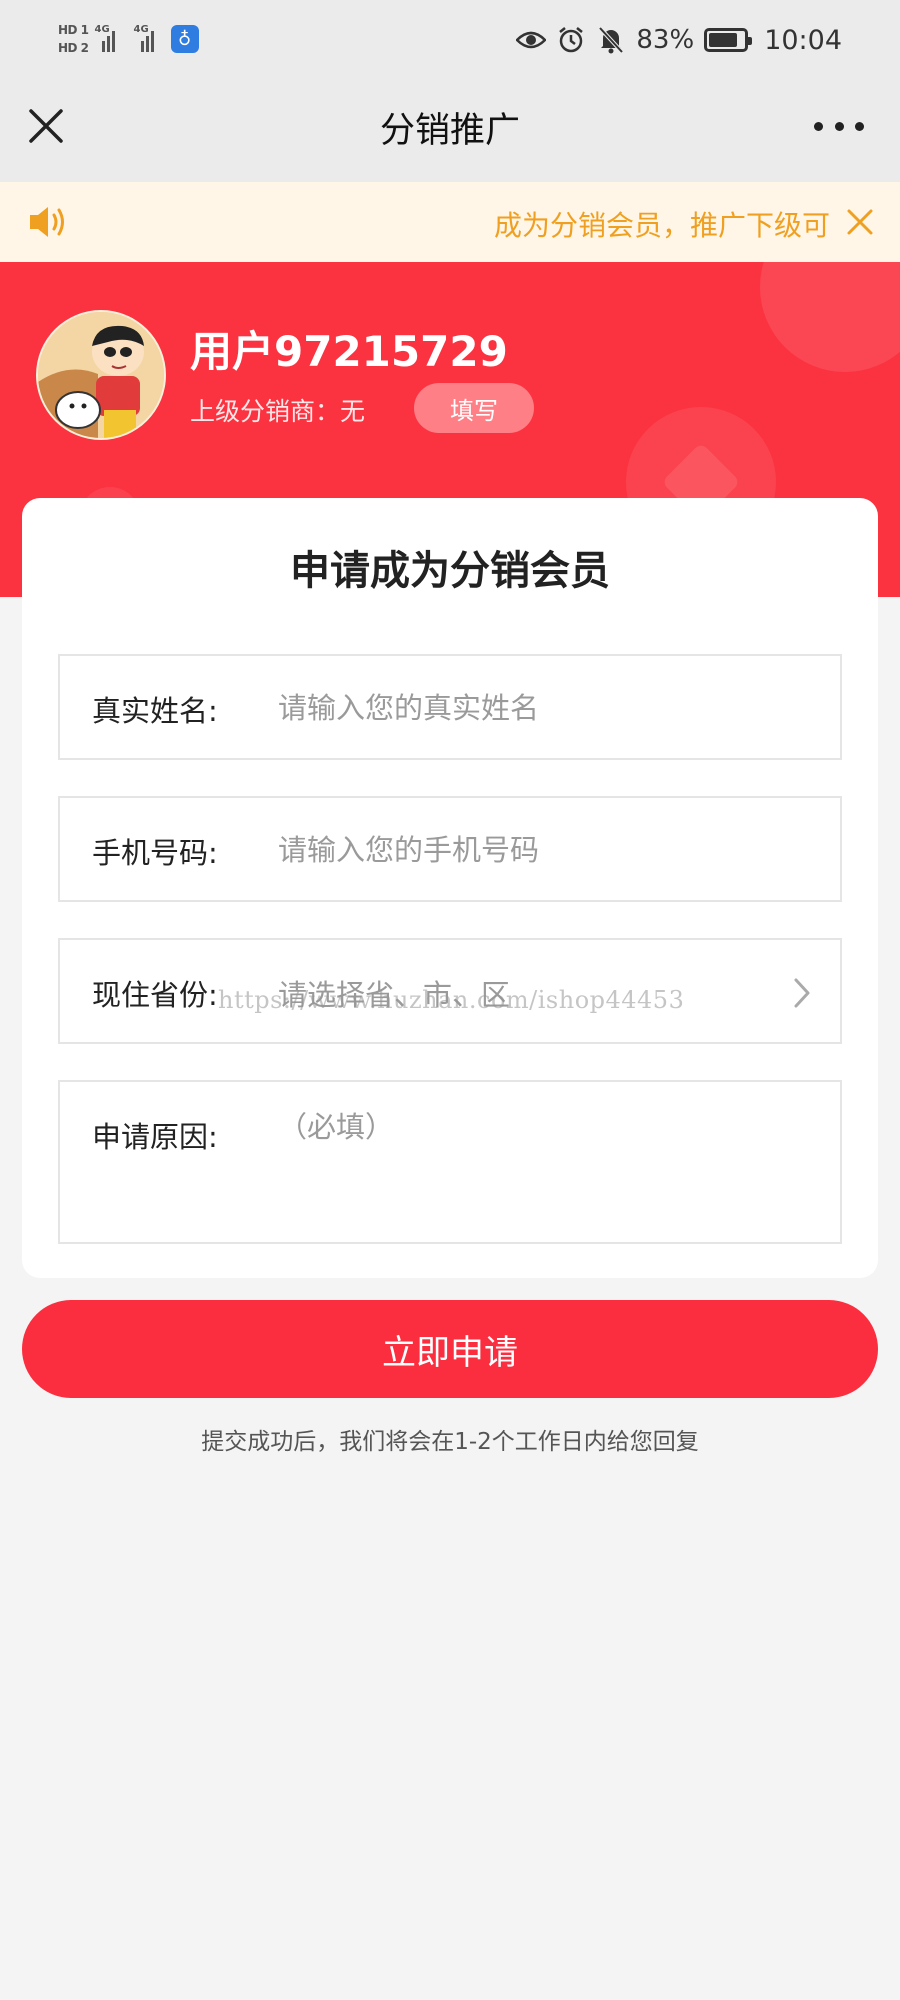  Describe the element at coordinates (802, 993) in the screenshot. I see `chevron-right-icon` at that location.